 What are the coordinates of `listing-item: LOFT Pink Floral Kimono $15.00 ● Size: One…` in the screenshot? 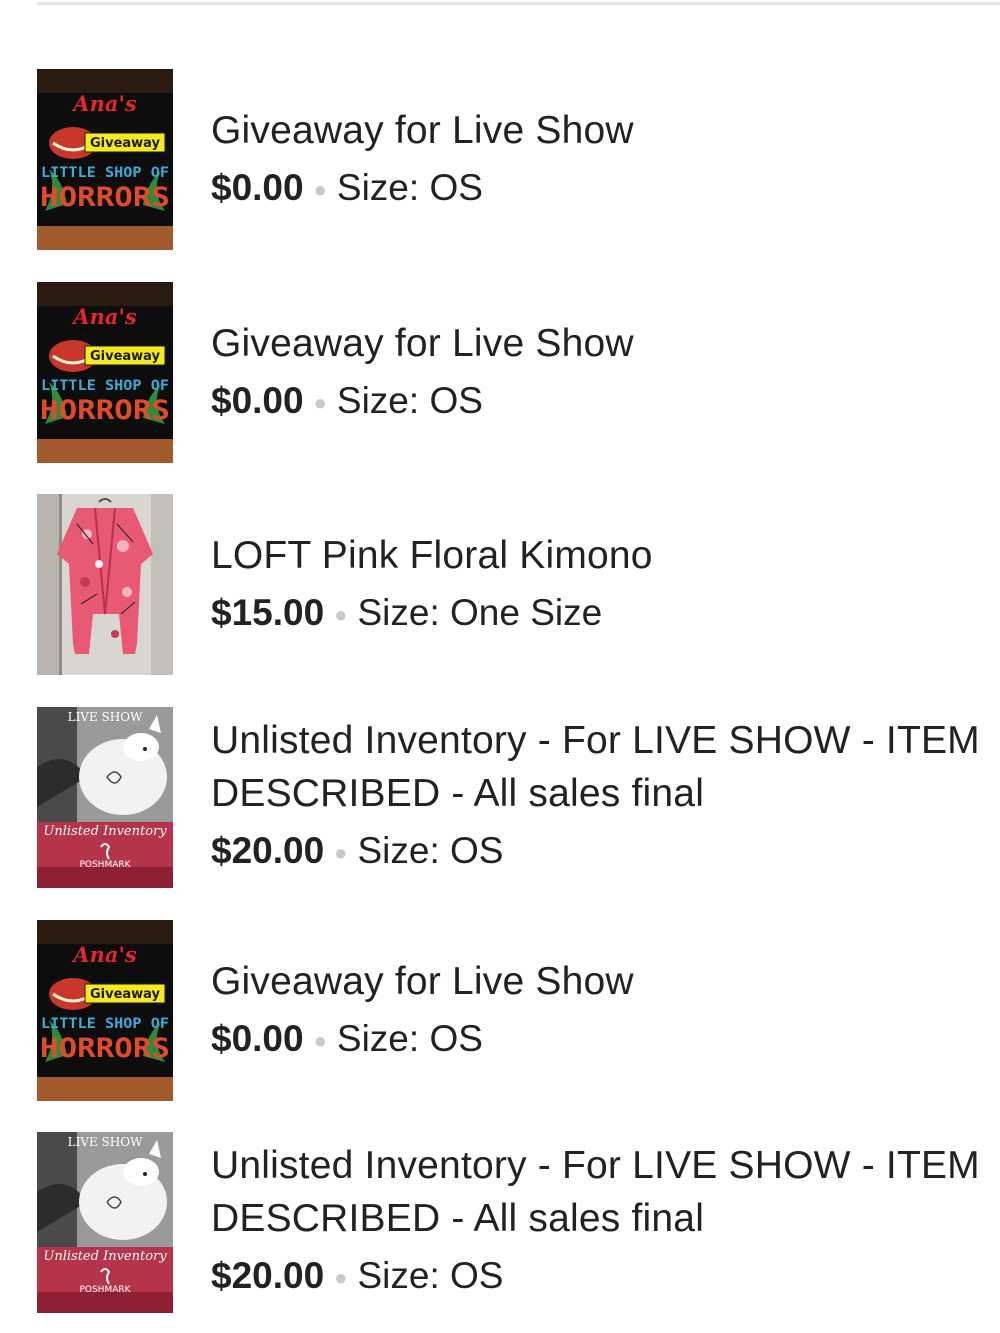 It's located at (500, 584).